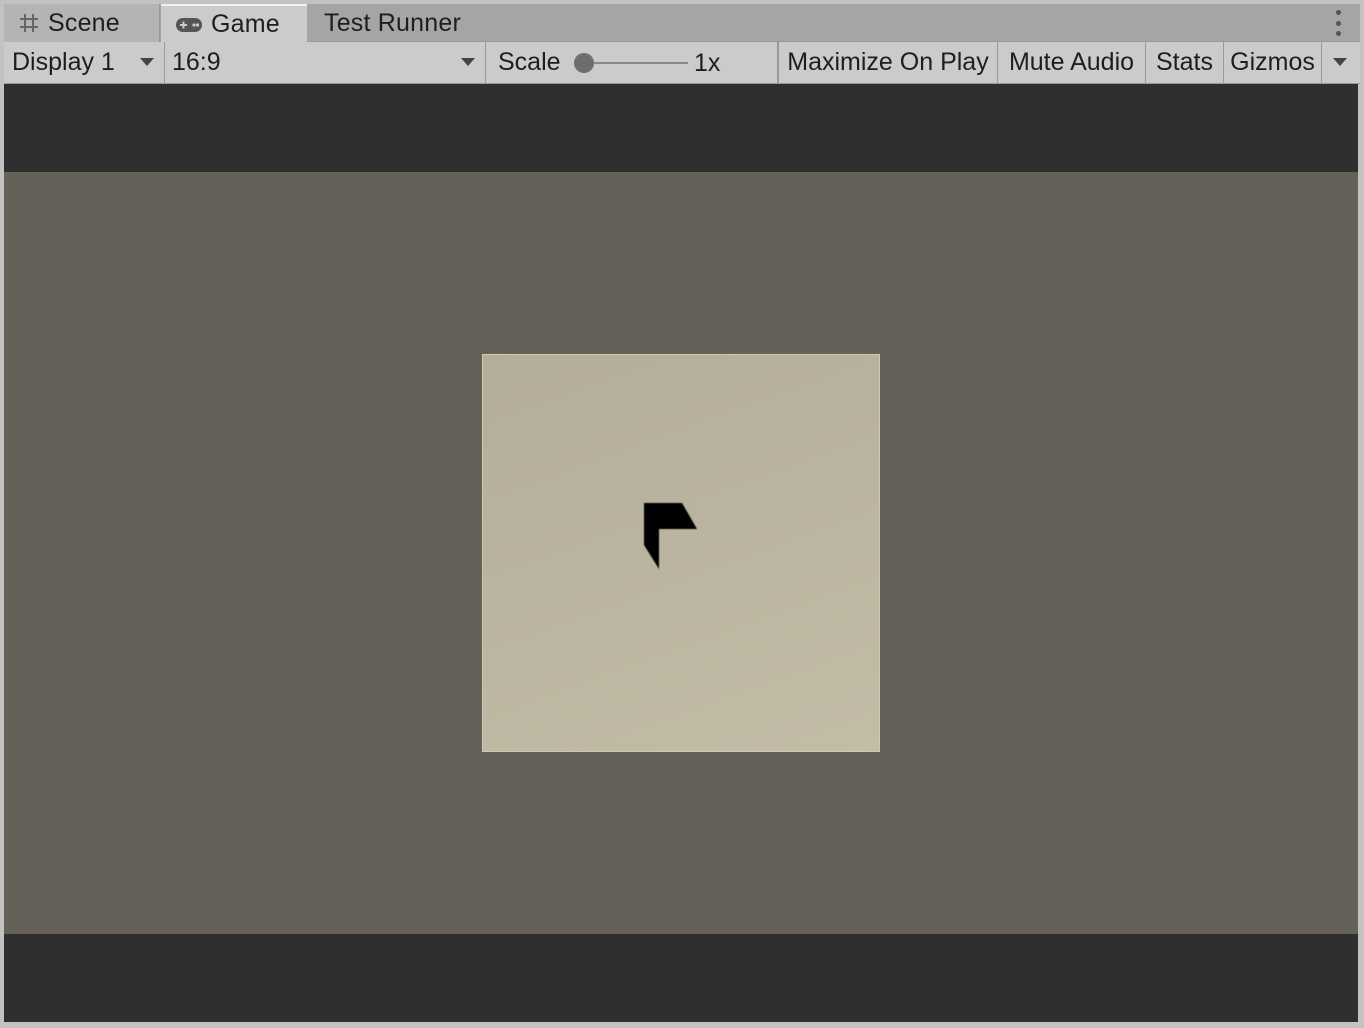 This screenshot has width=1364, height=1028. What do you see at coordinates (1338, 23) in the screenshot?
I see `kebab-menu-icon` at bounding box center [1338, 23].